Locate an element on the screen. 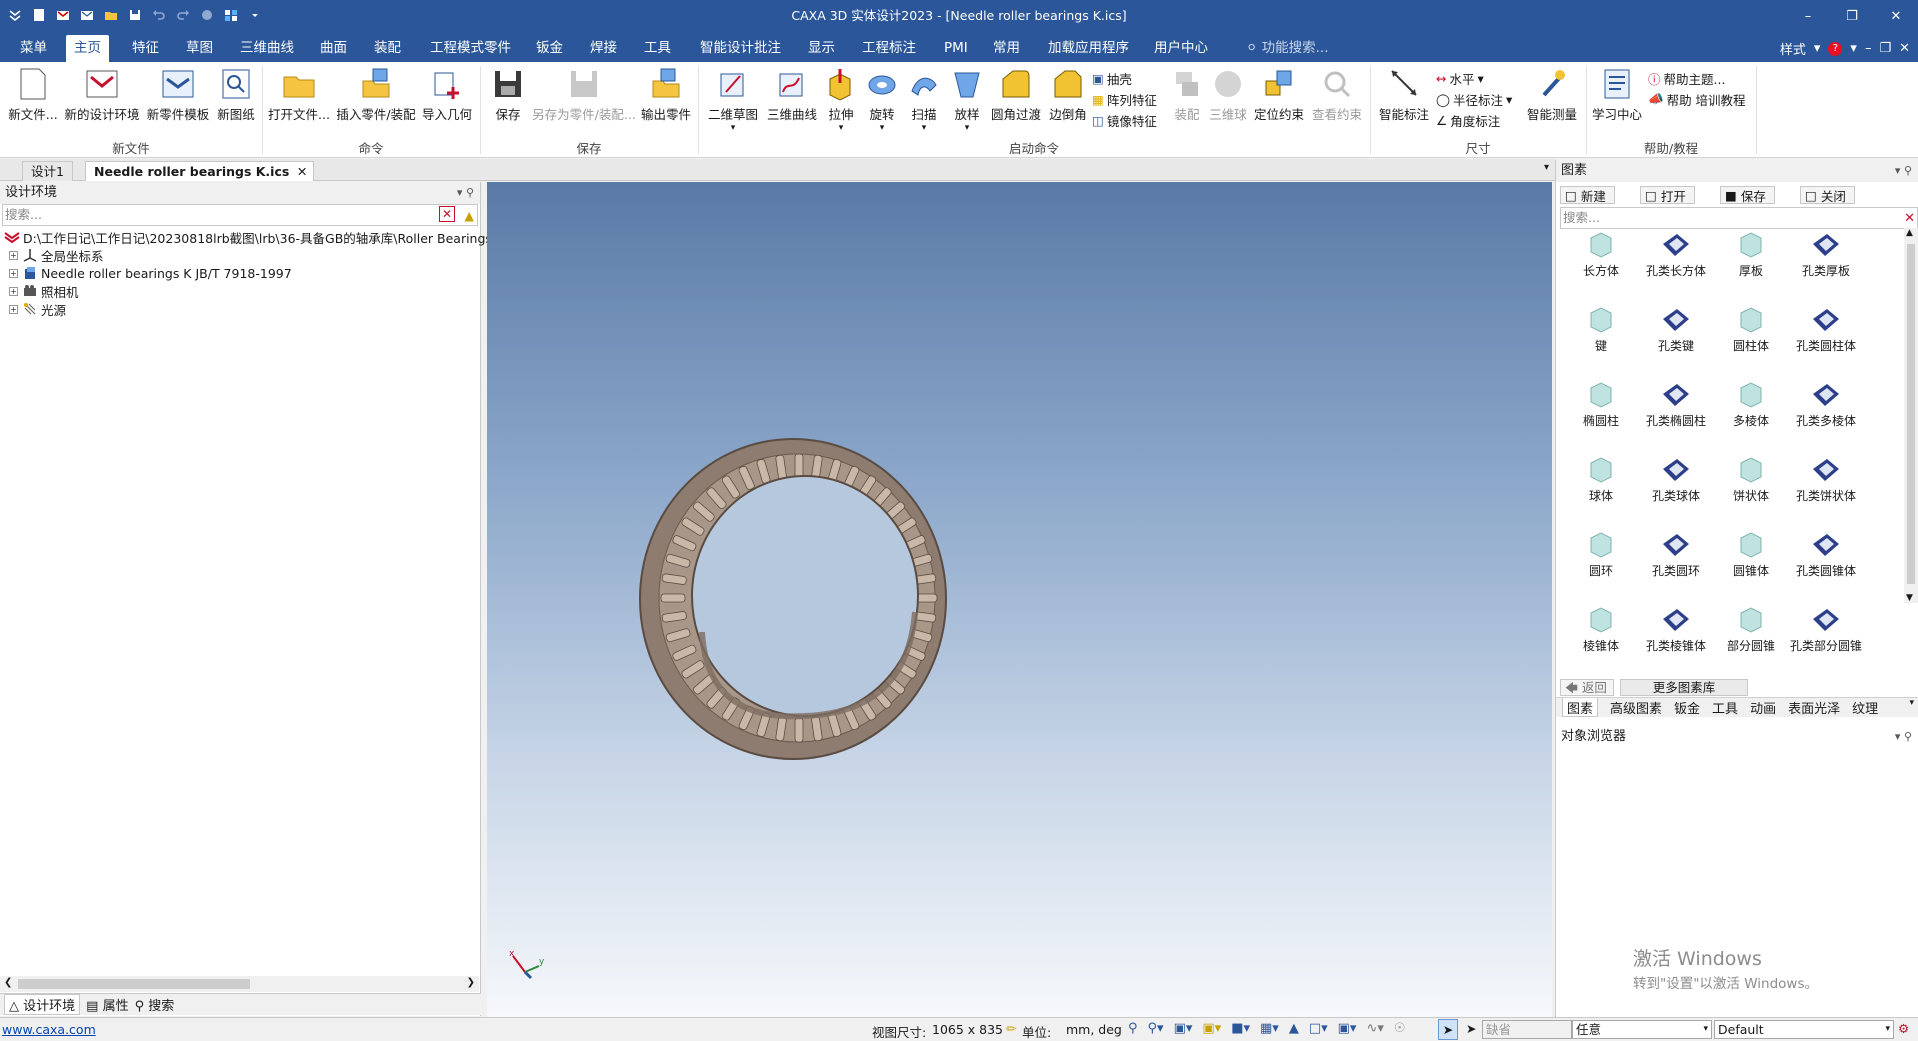 The width and height of the screenshot is (1918, 1041). wire-icon: □▾ is located at coordinates (1318, 1028).